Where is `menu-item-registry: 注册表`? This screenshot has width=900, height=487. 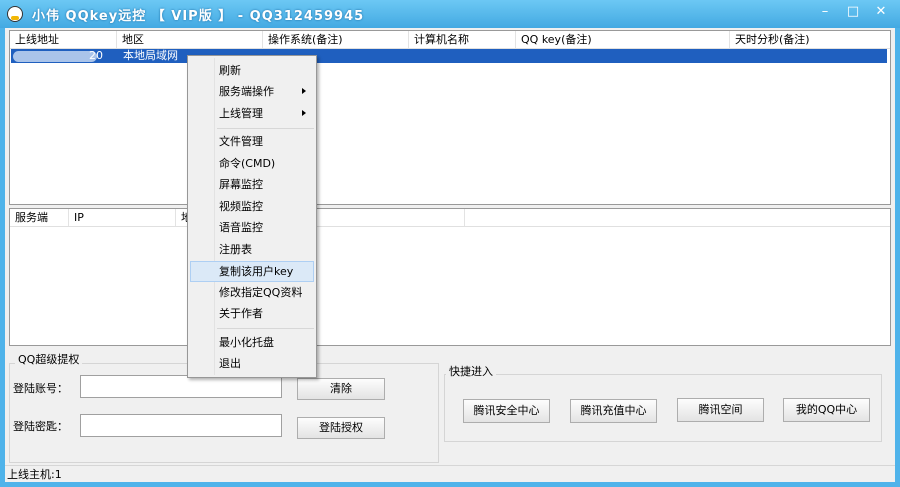 menu-item-registry: 注册表 is located at coordinates (252, 249).